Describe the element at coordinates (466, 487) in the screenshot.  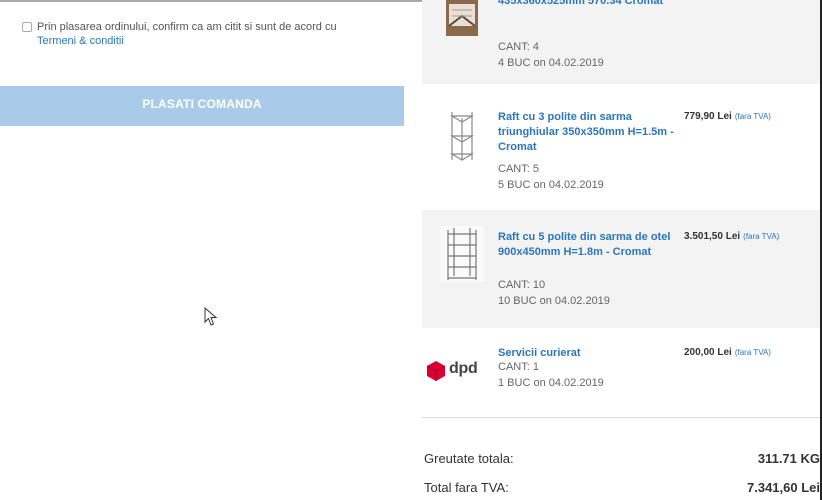
I see `total-without-vat-label: Total fara TVA:` at that location.